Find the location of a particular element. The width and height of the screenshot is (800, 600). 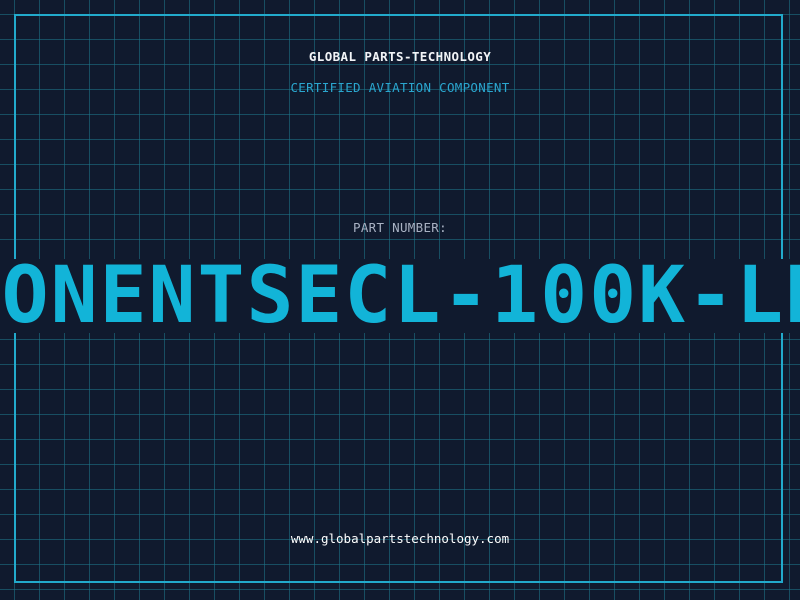

part-number-value: MPONENTSECL-100K-LD is located at coordinates (400, 296).